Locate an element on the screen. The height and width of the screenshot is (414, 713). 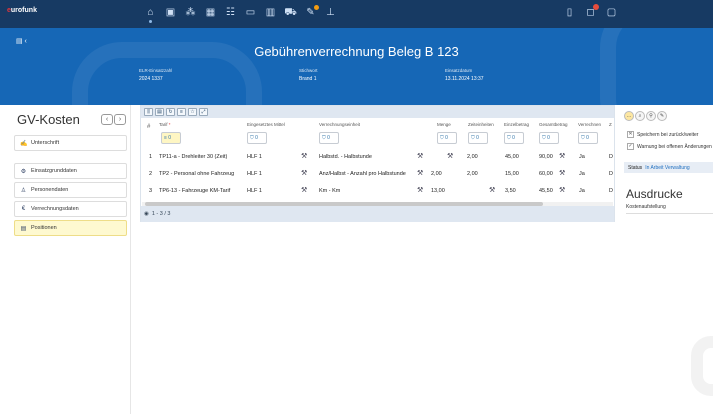
filter-verrechnen: ⛉ 0 is located at coordinates (588, 138).